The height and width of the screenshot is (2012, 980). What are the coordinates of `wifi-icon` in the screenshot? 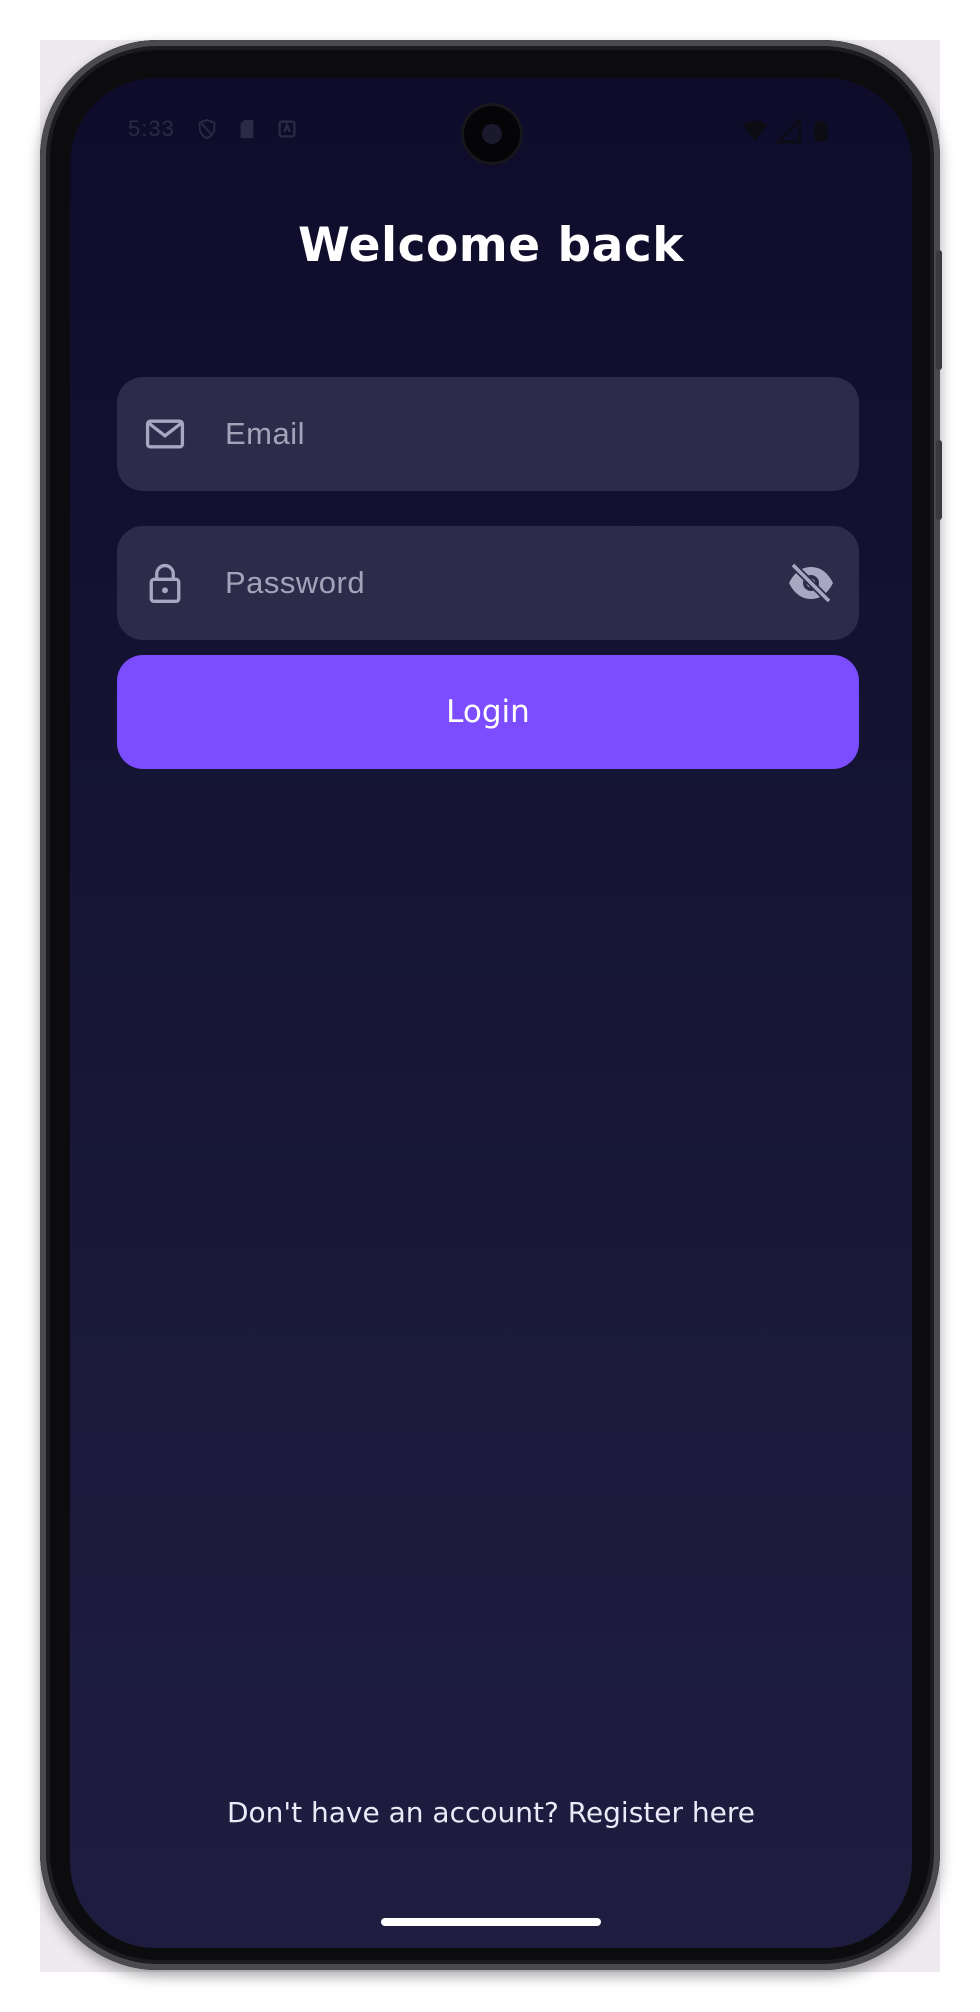 It's located at (755, 130).